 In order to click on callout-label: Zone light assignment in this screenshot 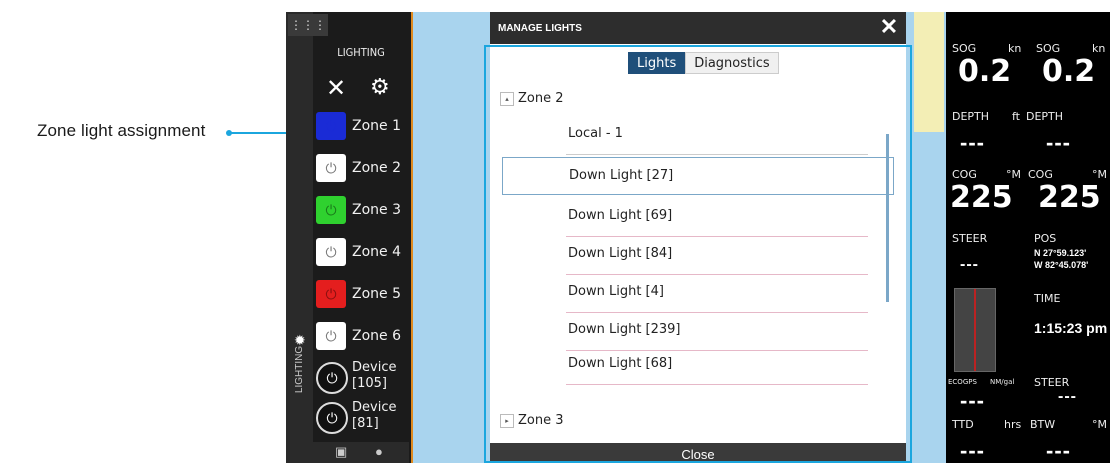, I will do `click(121, 130)`.